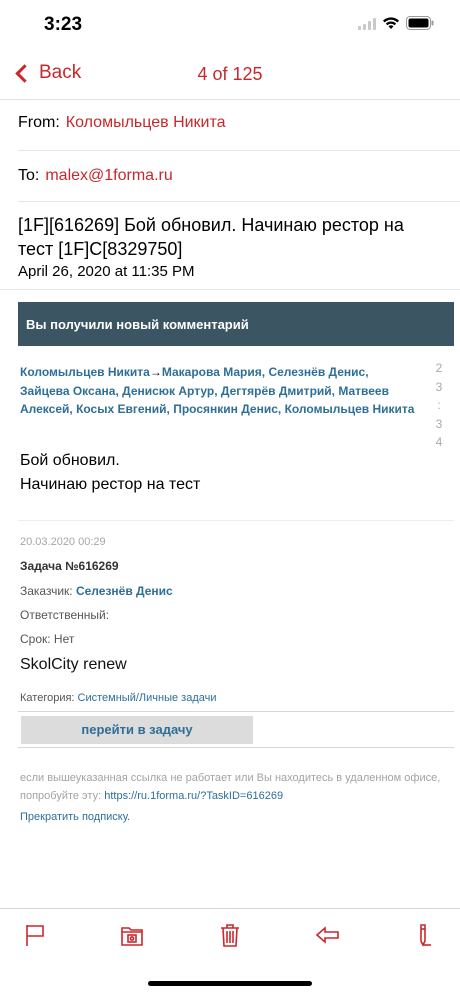  I want to click on comment-text: Бой обновил. Начинаю рестор на тест, so click(110, 473).